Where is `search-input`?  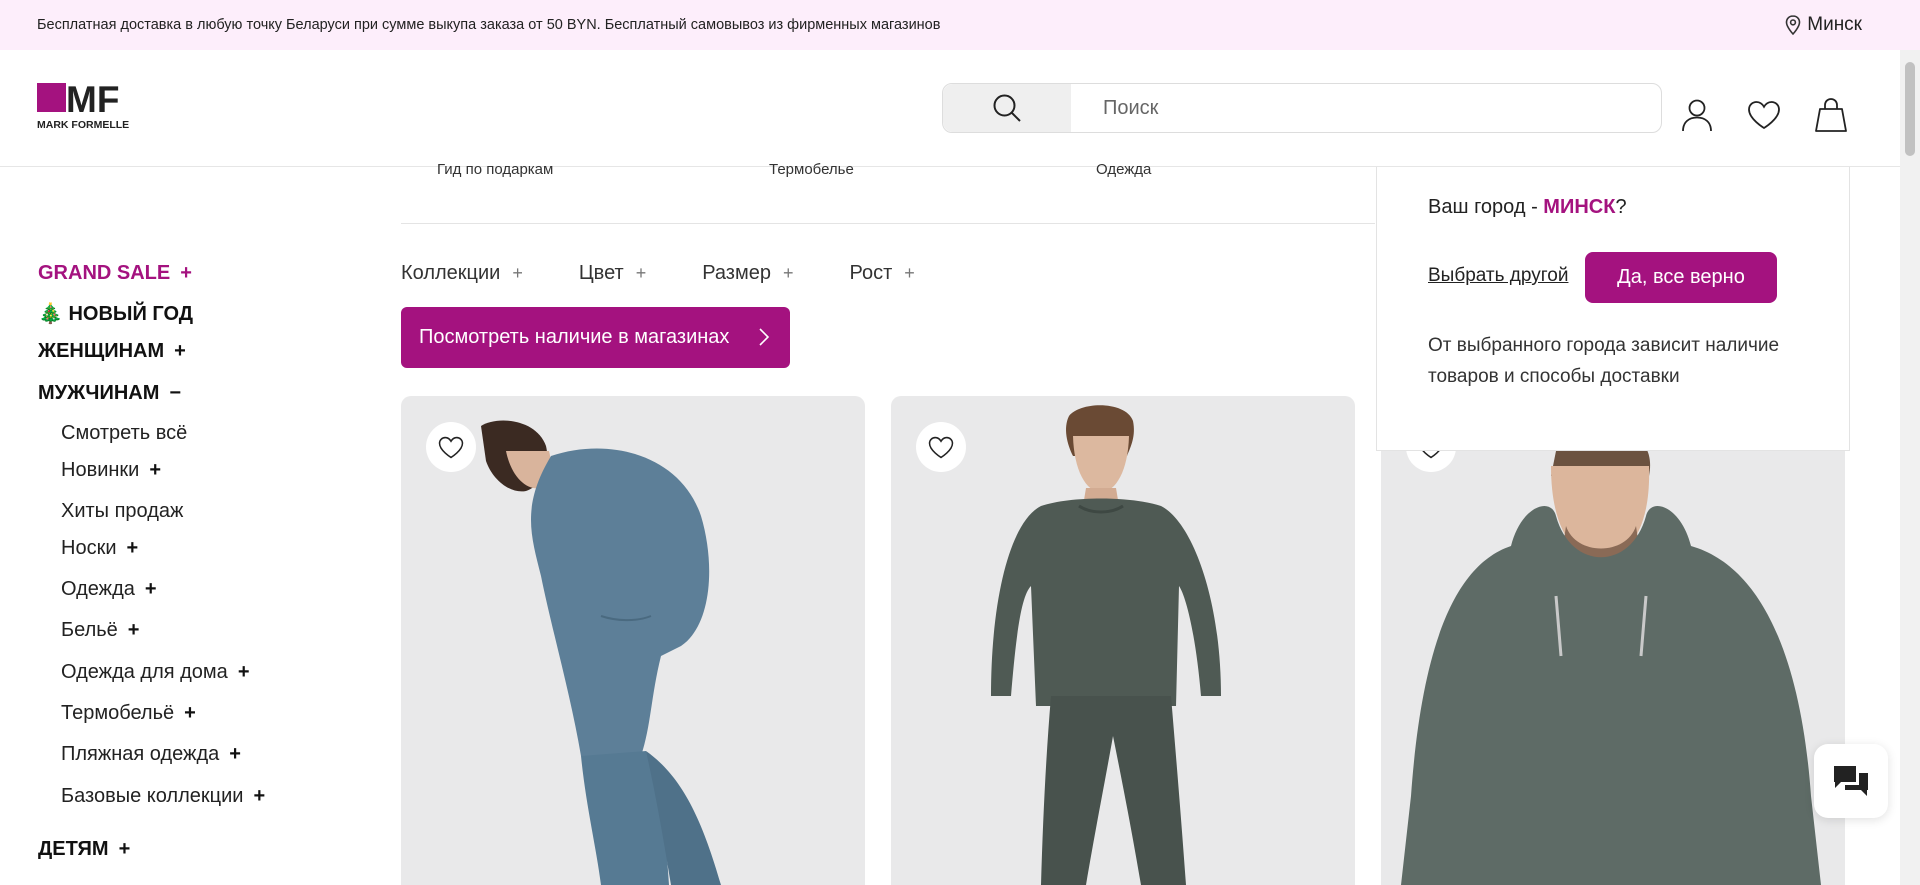
search-input is located at coordinates (1351, 108).